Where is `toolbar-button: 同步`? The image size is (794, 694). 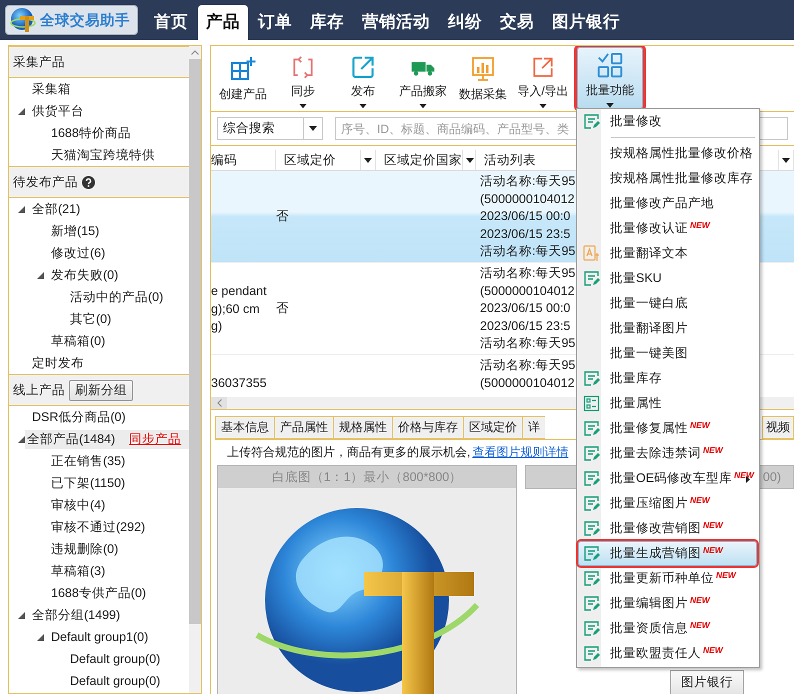 toolbar-button: 同步 is located at coordinates (303, 78).